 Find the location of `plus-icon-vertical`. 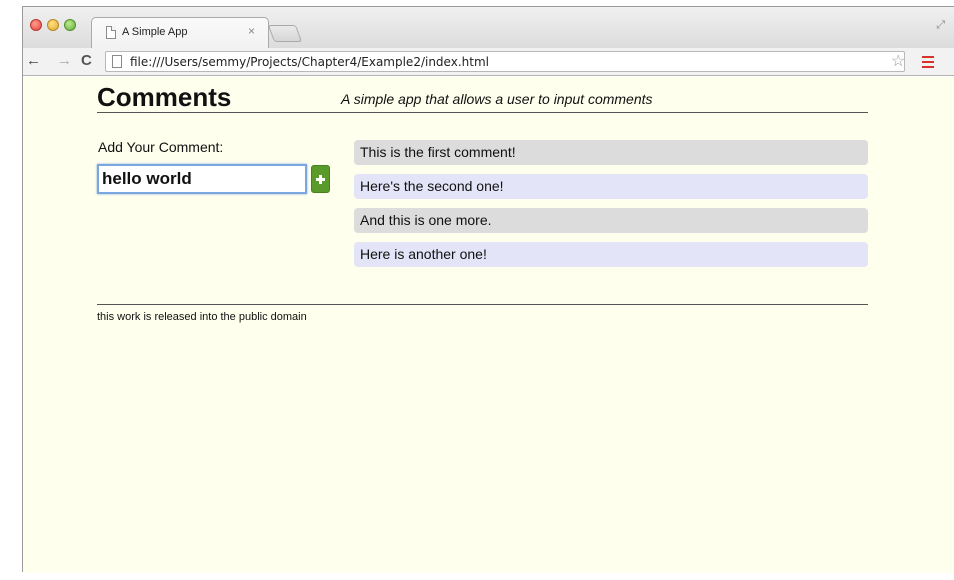

plus-icon-vertical is located at coordinates (320, 179).